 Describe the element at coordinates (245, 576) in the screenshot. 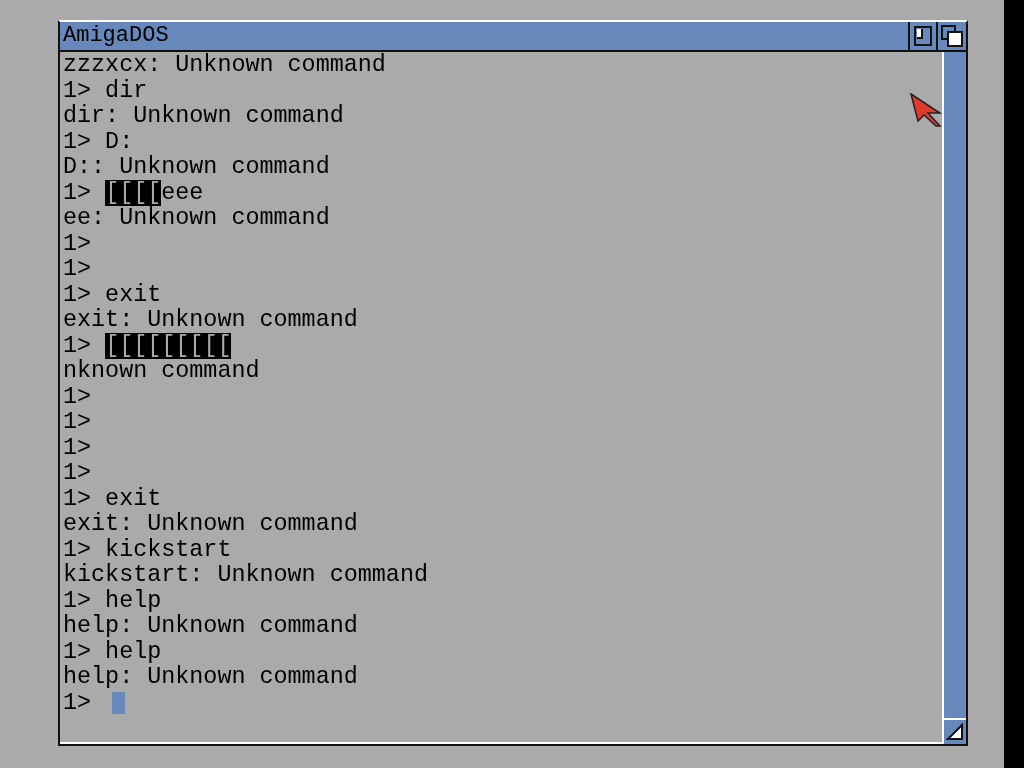

I see `console-line: kickstart: Unknown command` at that location.